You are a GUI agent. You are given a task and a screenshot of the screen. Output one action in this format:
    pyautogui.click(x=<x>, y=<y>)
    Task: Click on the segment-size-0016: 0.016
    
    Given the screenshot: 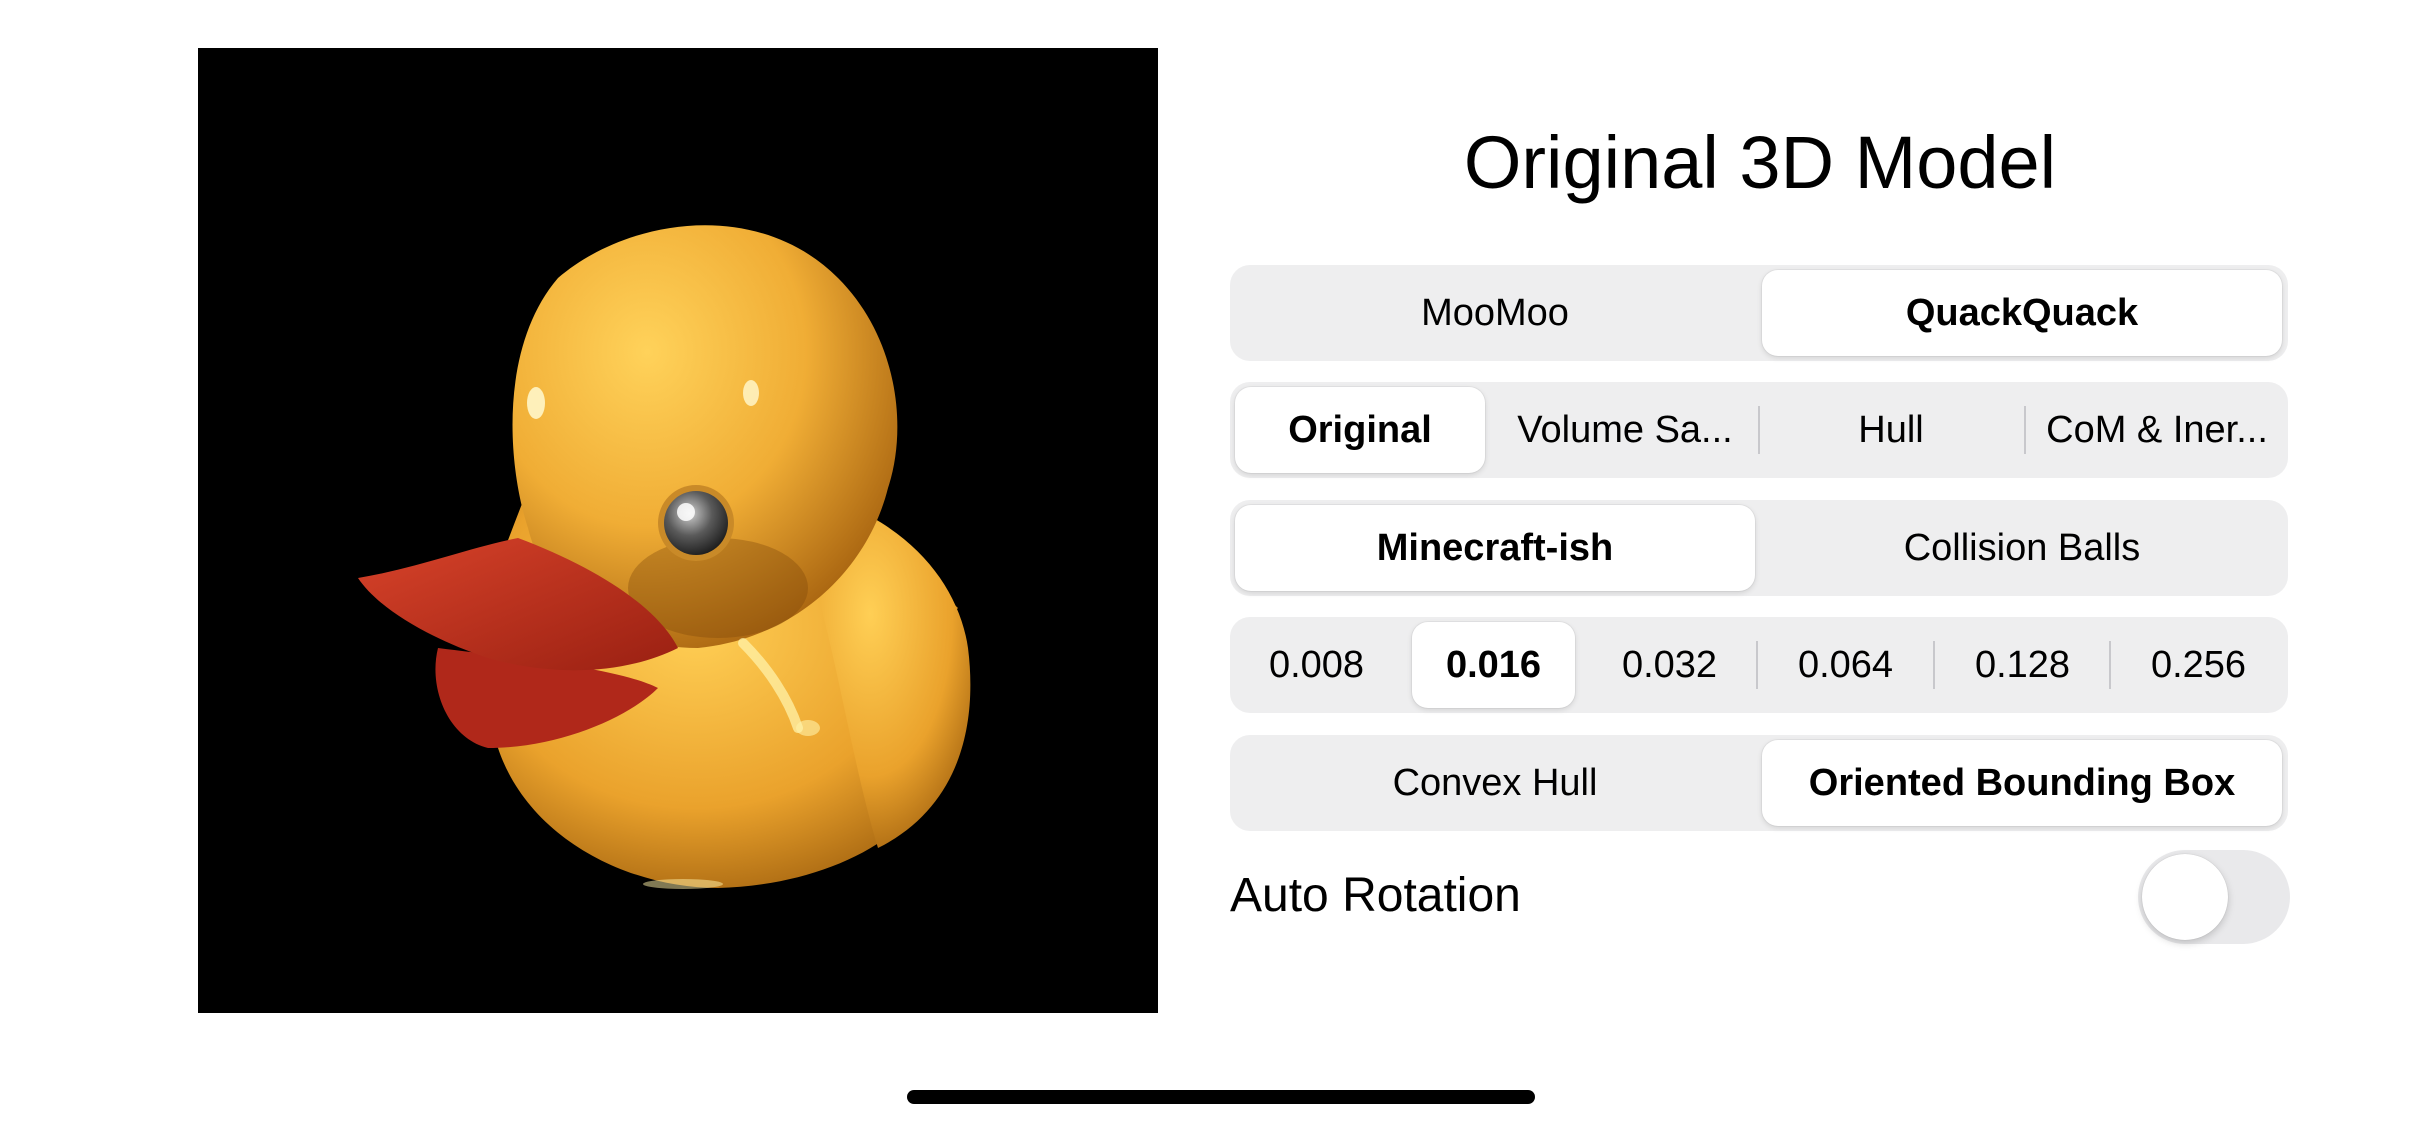 What is the action you would take?
    pyautogui.click(x=1493, y=665)
    